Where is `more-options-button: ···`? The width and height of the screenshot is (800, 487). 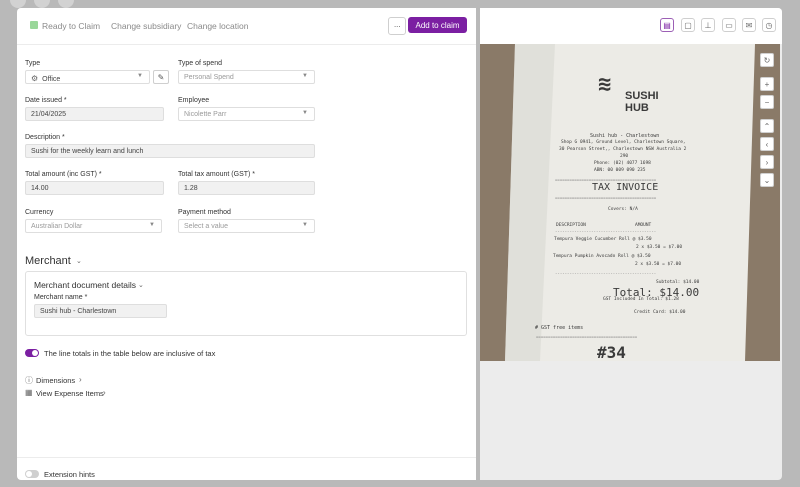 more-options-button: ··· is located at coordinates (397, 26).